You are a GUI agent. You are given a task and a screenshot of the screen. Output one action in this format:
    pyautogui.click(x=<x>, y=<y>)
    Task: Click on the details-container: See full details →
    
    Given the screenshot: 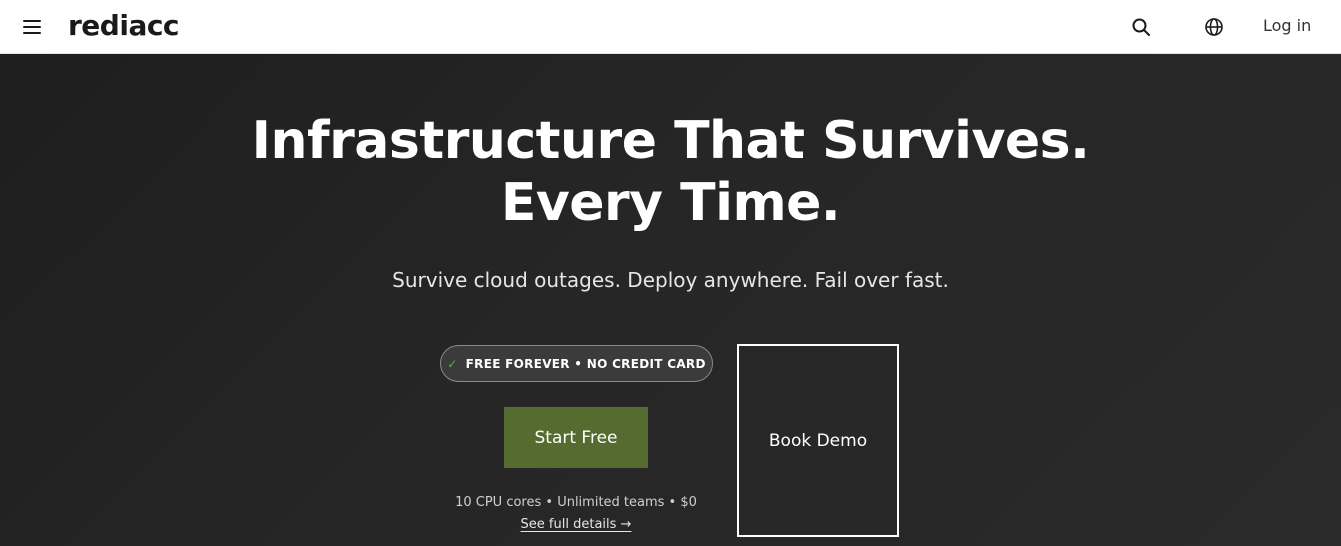 What is the action you would take?
    pyautogui.click(x=576, y=525)
    